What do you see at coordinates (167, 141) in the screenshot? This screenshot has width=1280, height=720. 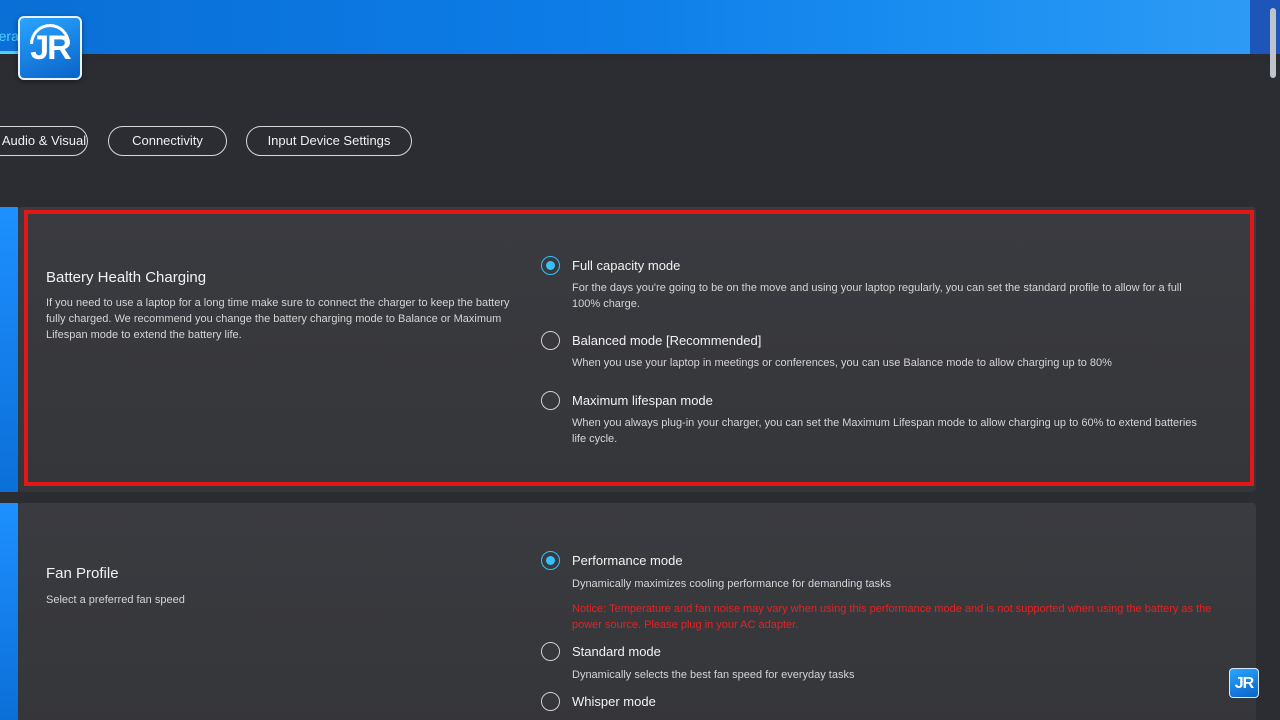 I see `tab-connectivity: Connectivity` at bounding box center [167, 141].